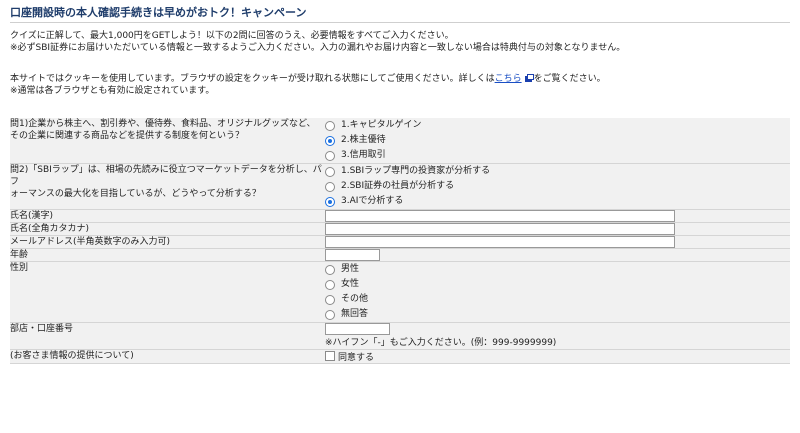 Image resolution: width=800 pixels, height=433 pixels. Describe the element at coordinates (381, 125) in the screenshot. I see `q1-option-1-label: 1.キャピタルゲイン` at that location.